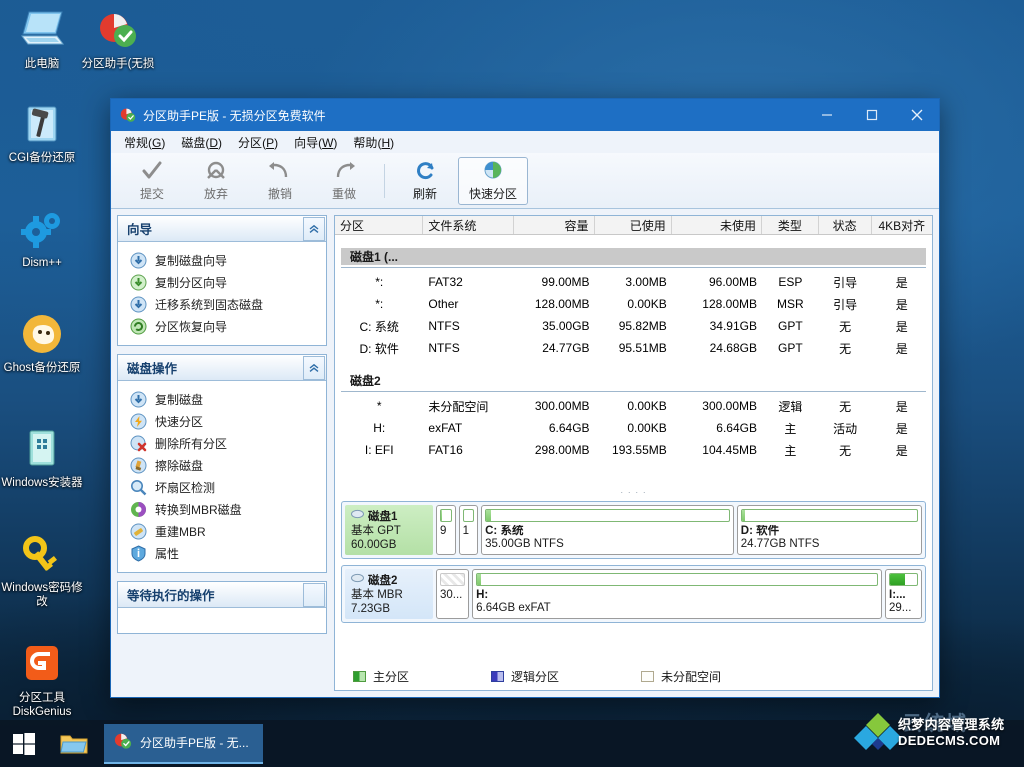 This screenshot has width=1024, height=767. I want to click on sidebar-item-copy-disk: 复制磁盘, so click(222, 399).